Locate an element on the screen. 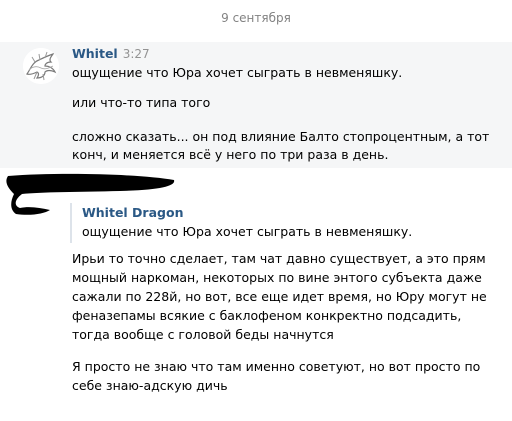 Image resolution: width=512 pixels, height=421 pixels. author-line: Whitel 3:27 is located at coordinates (111, 53).